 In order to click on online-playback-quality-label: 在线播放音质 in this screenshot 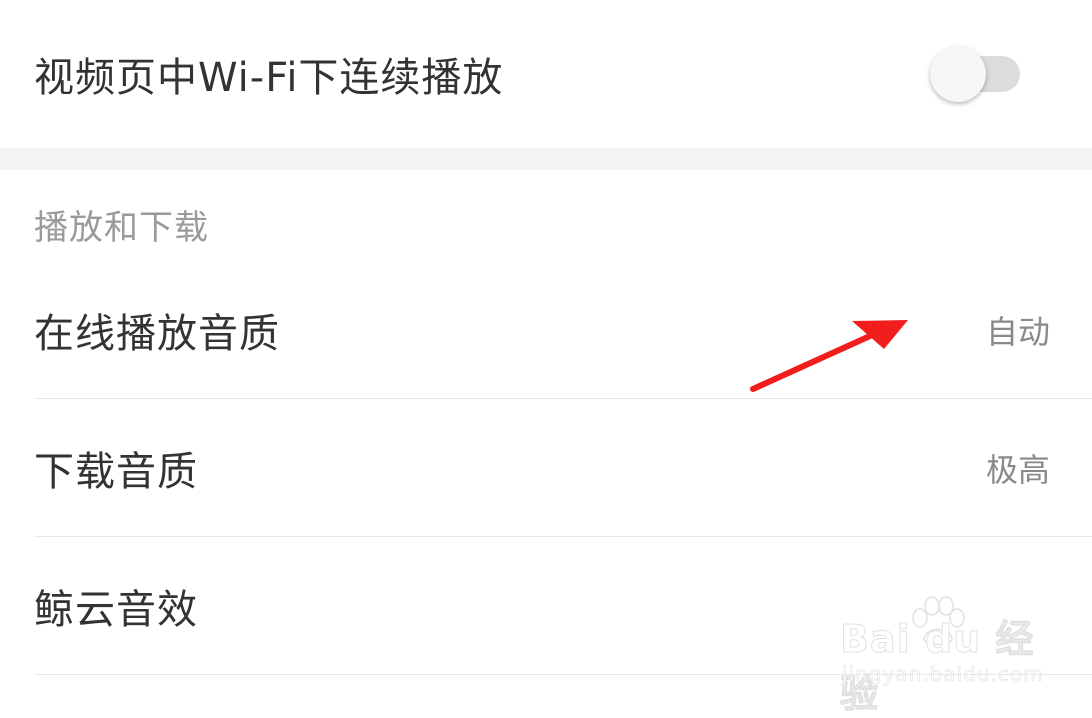, I will do `click(157, 334)`.